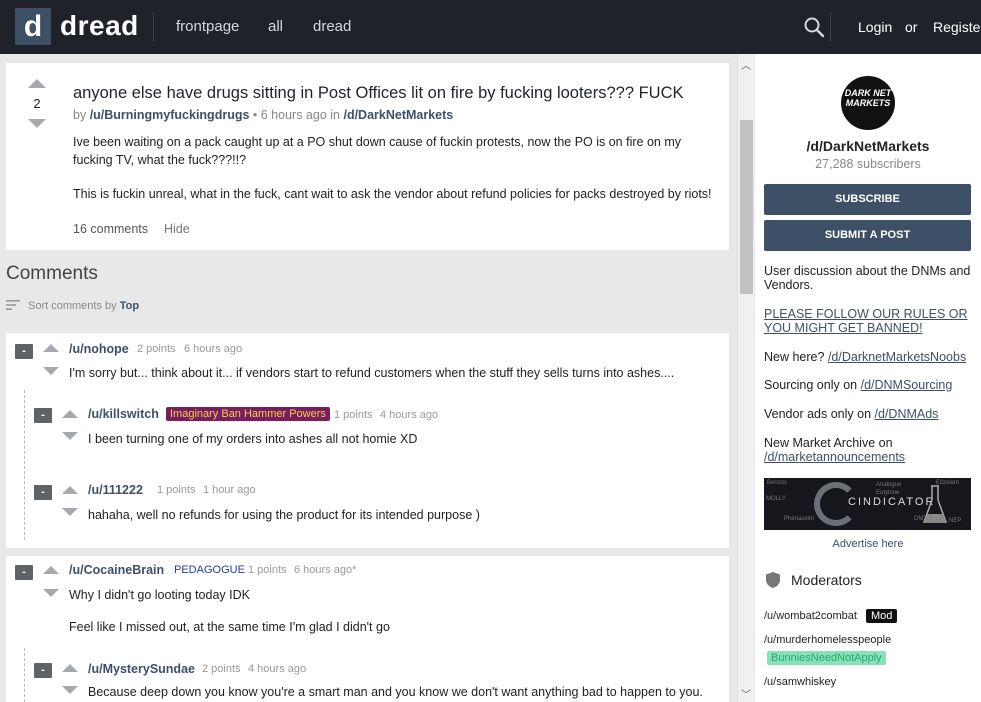 The height and width of the screenshot is (702, 981). Describe the element at coordinates (141, 669) in the screenshot. I see `comment-author: /u/MysterySundae` at that location.